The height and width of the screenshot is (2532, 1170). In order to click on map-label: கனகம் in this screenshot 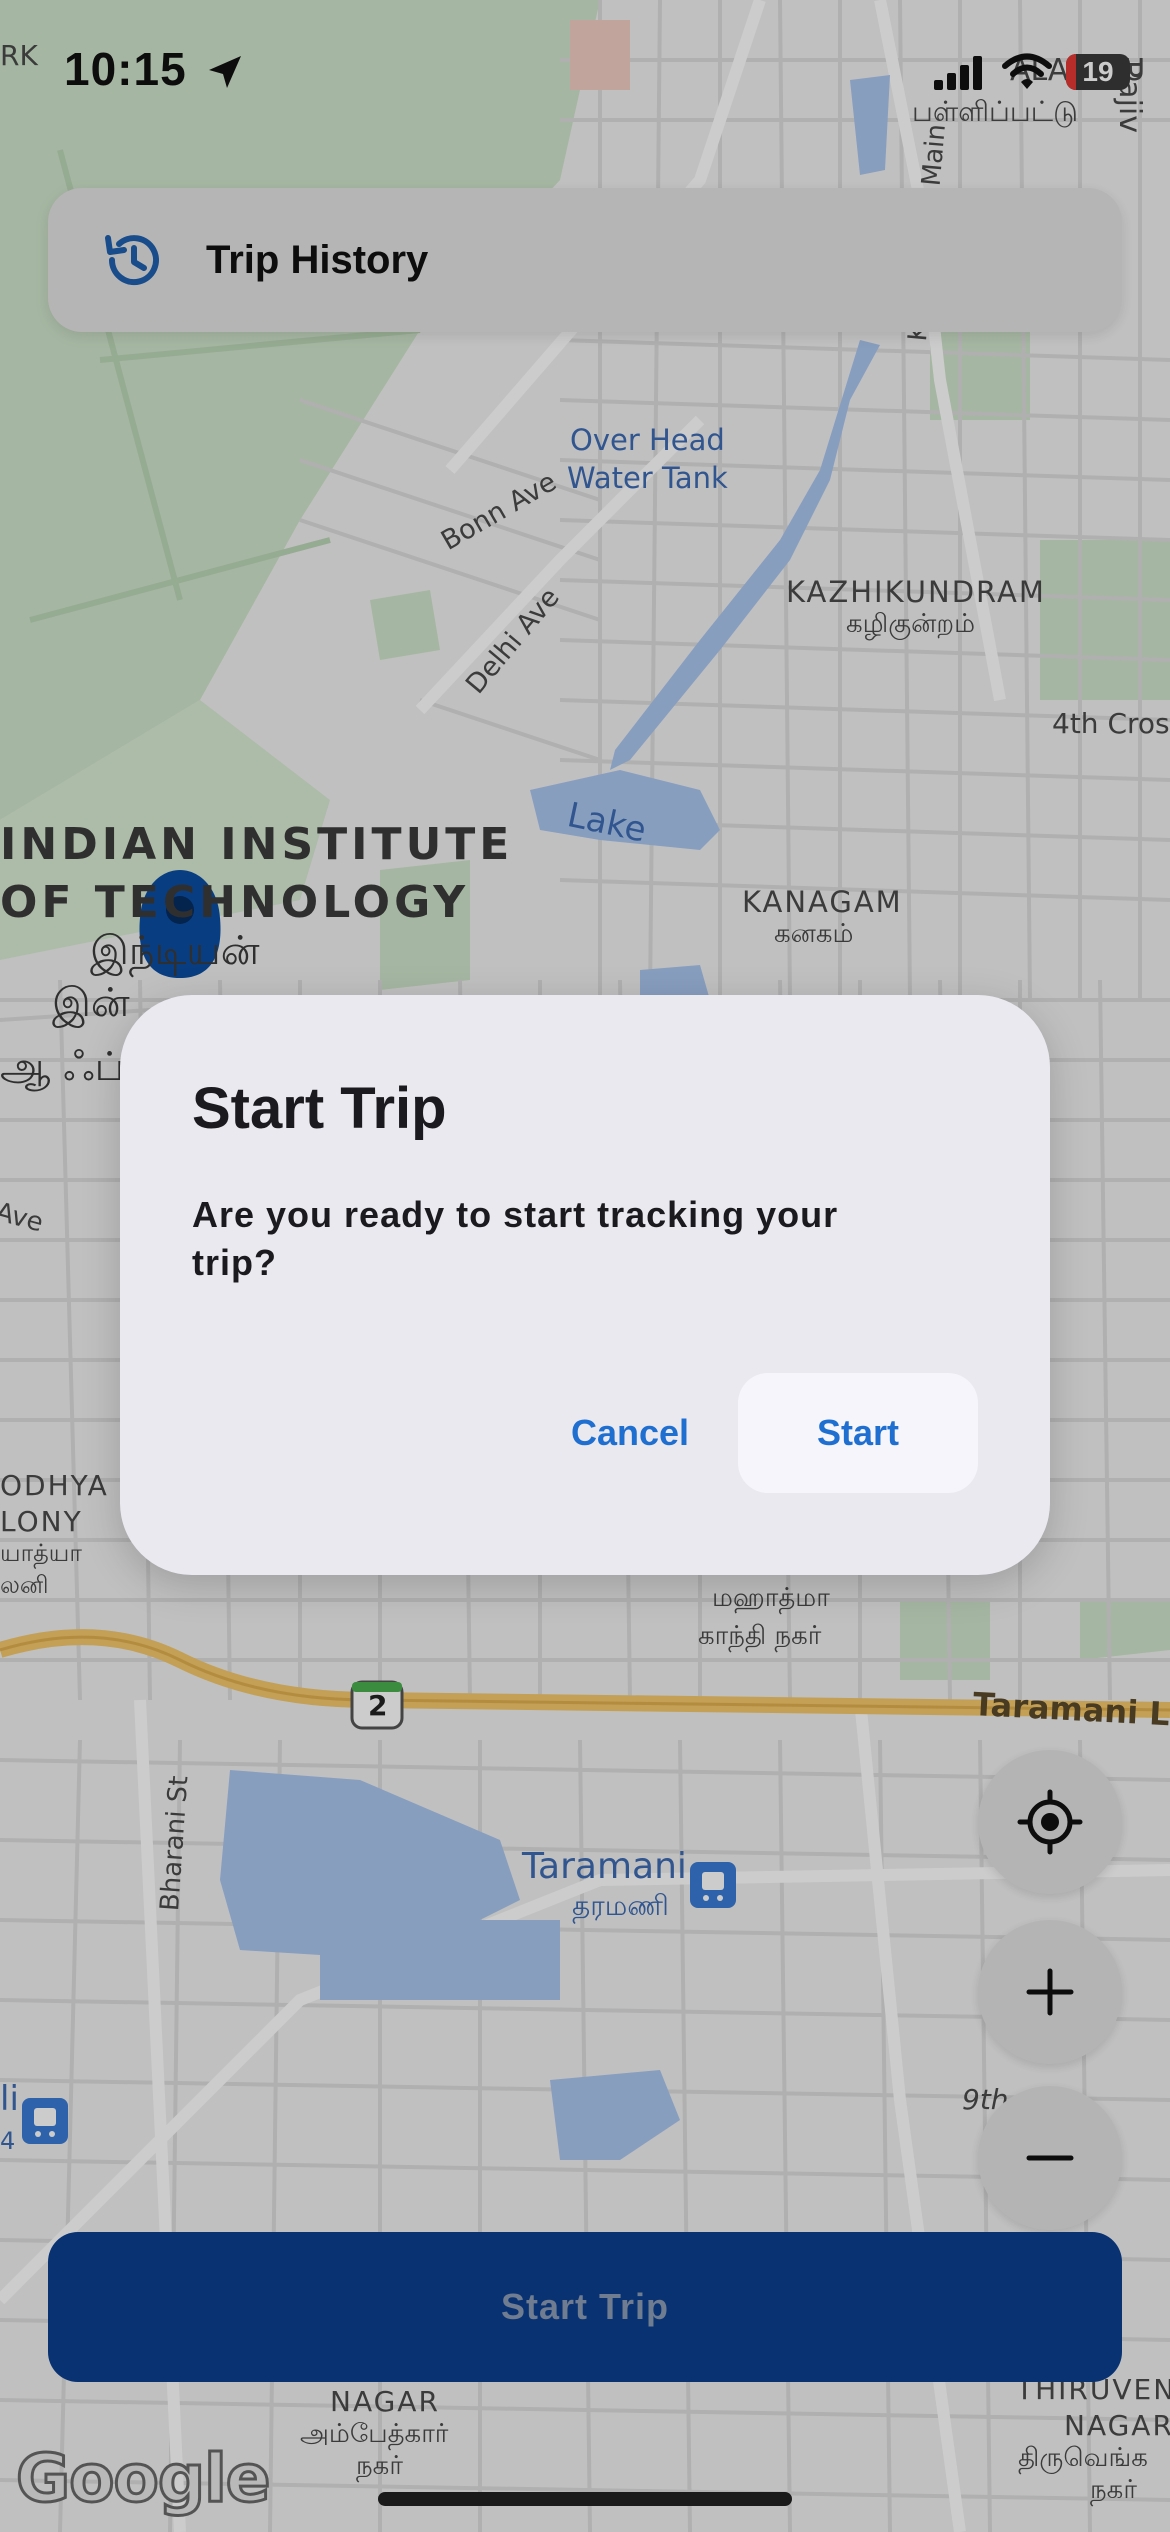, I will do `click(814, 934)`.